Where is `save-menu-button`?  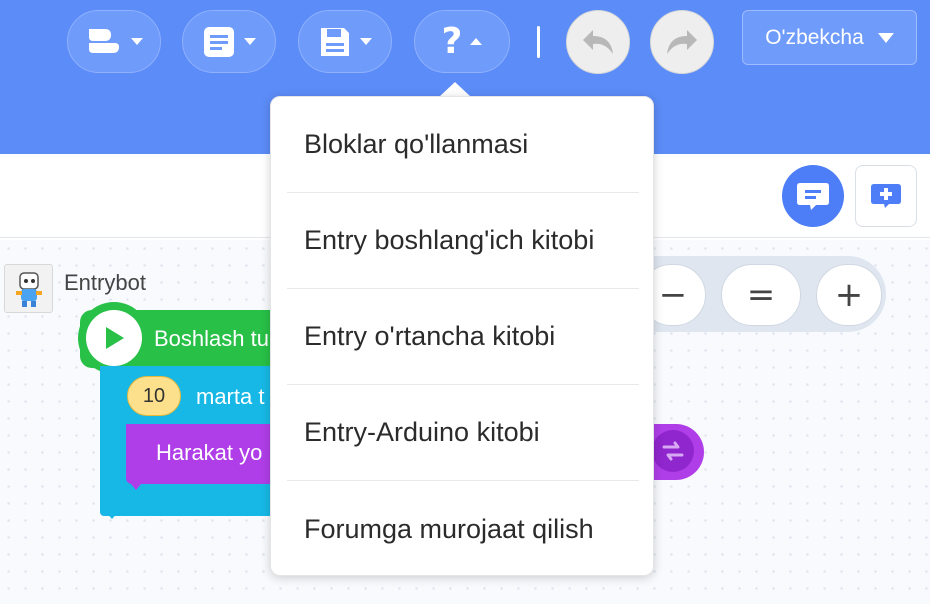
save-menu-button is located at coordinates (345, 41).